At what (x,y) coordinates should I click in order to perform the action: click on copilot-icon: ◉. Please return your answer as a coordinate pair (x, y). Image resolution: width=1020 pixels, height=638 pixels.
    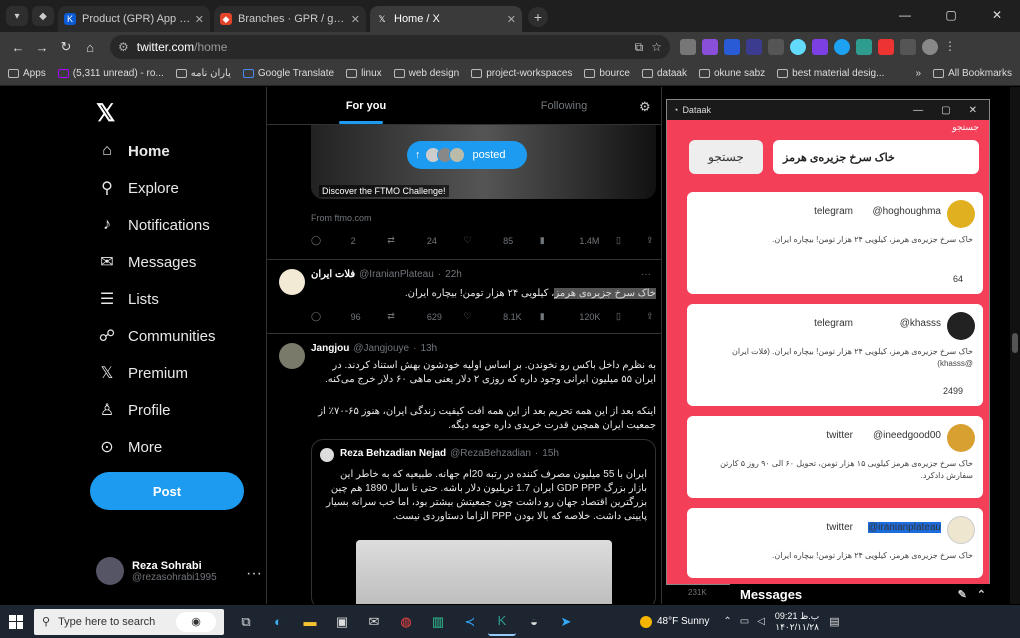
    Looking at the image, I should click on (196, 621).